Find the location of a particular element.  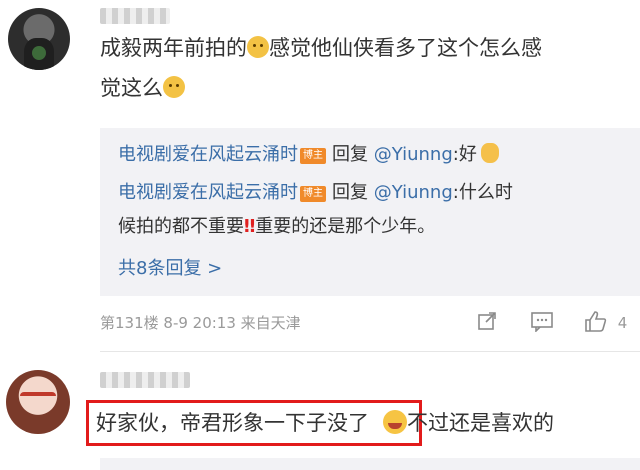

comment-icon is located at coordinates (542, 323).